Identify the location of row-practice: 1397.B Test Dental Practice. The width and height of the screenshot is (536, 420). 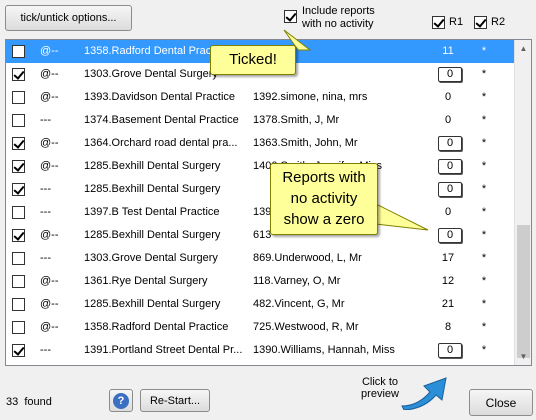
(152, 212).